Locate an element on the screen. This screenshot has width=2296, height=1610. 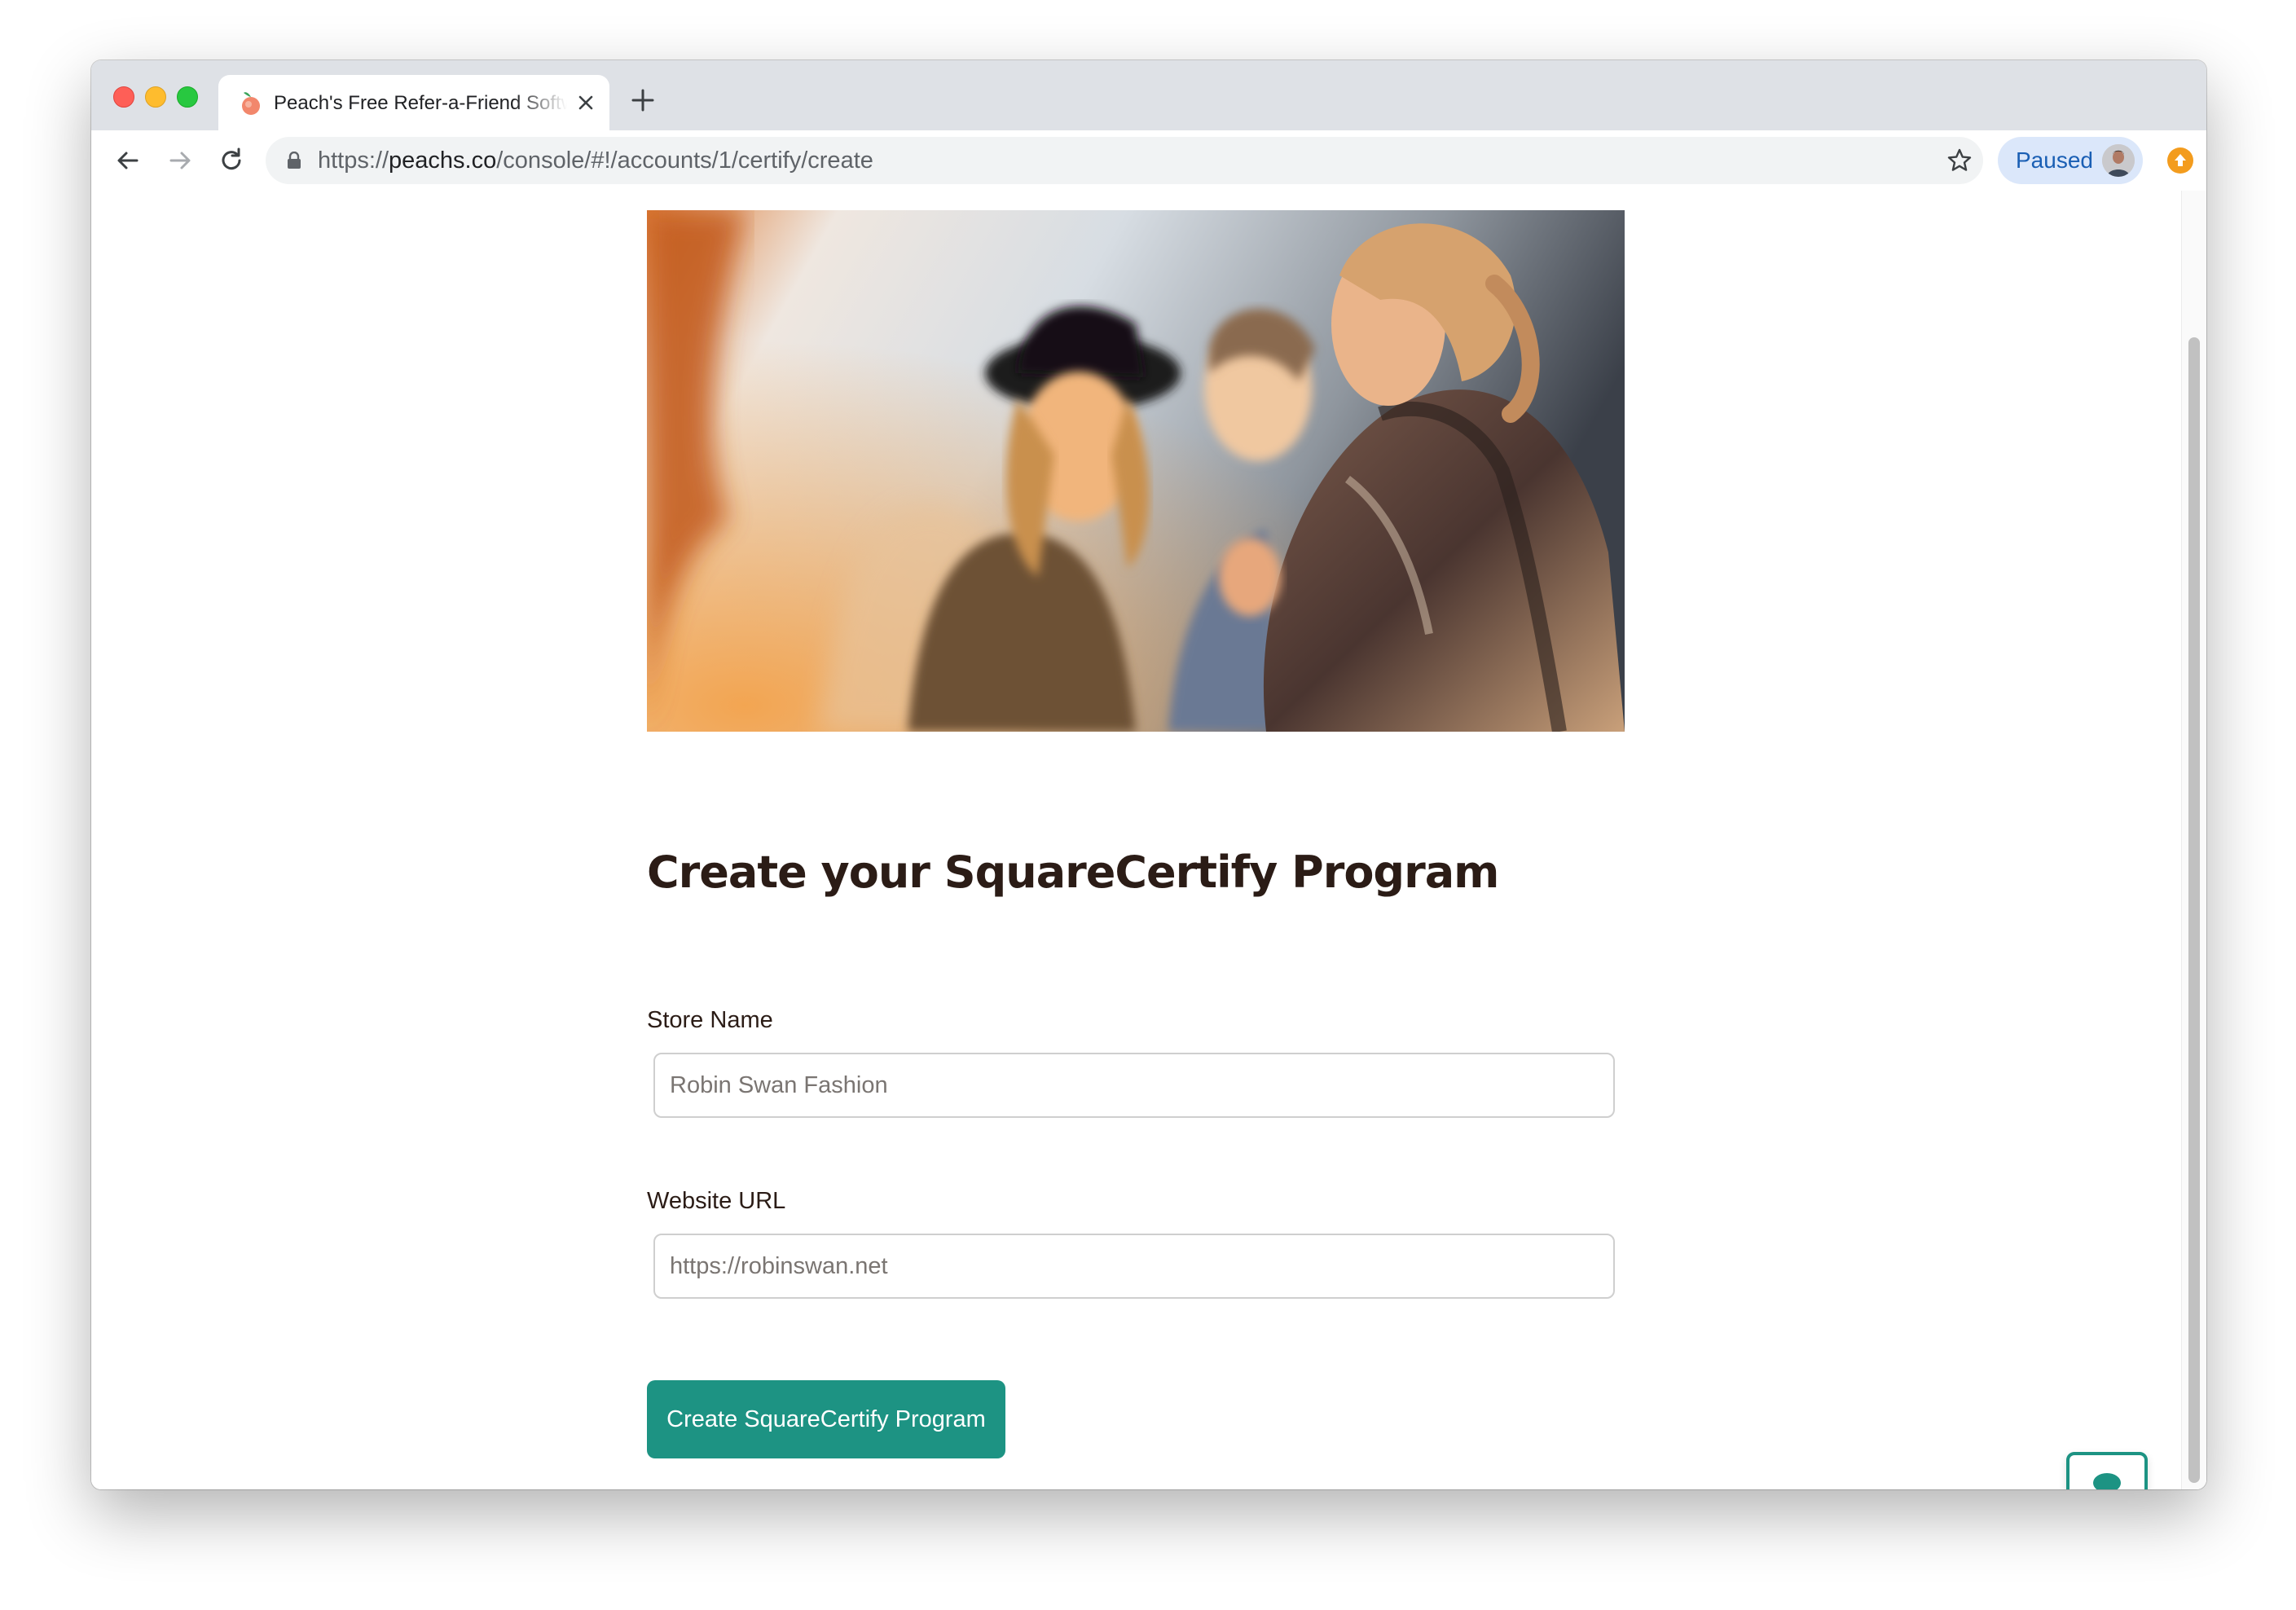
peach-icon is located at coordinates (251, 103).